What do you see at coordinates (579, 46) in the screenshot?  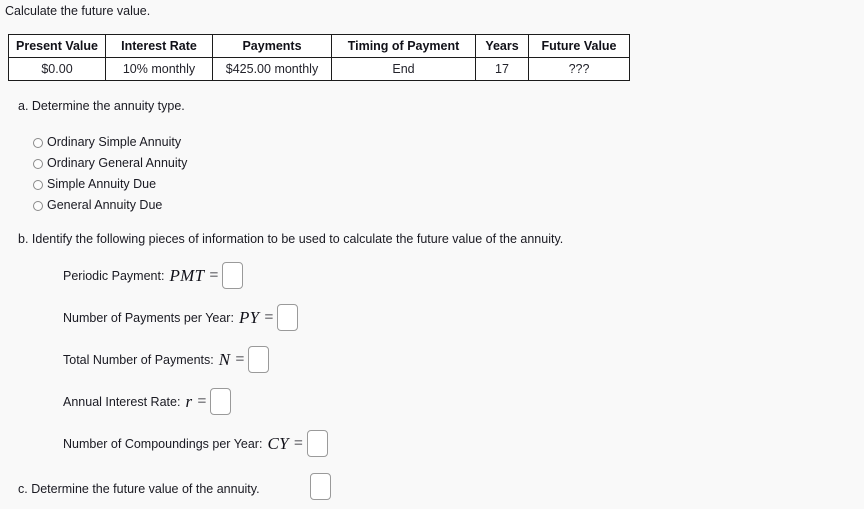 I see `table-header-future-value: Future Value` at bounding box center [579, 46].